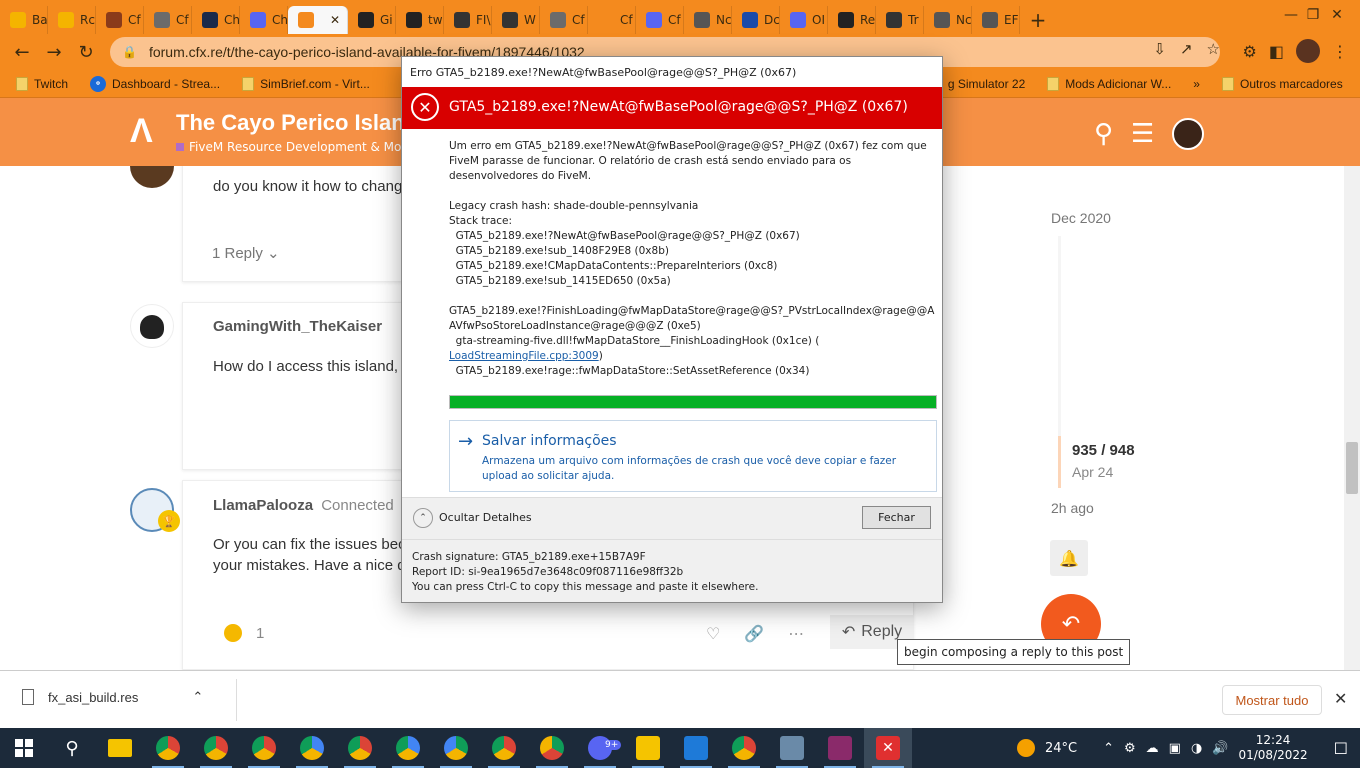 The image size is (1360, 768). I want to click on reload-icon: ↻, so click(86, 52).